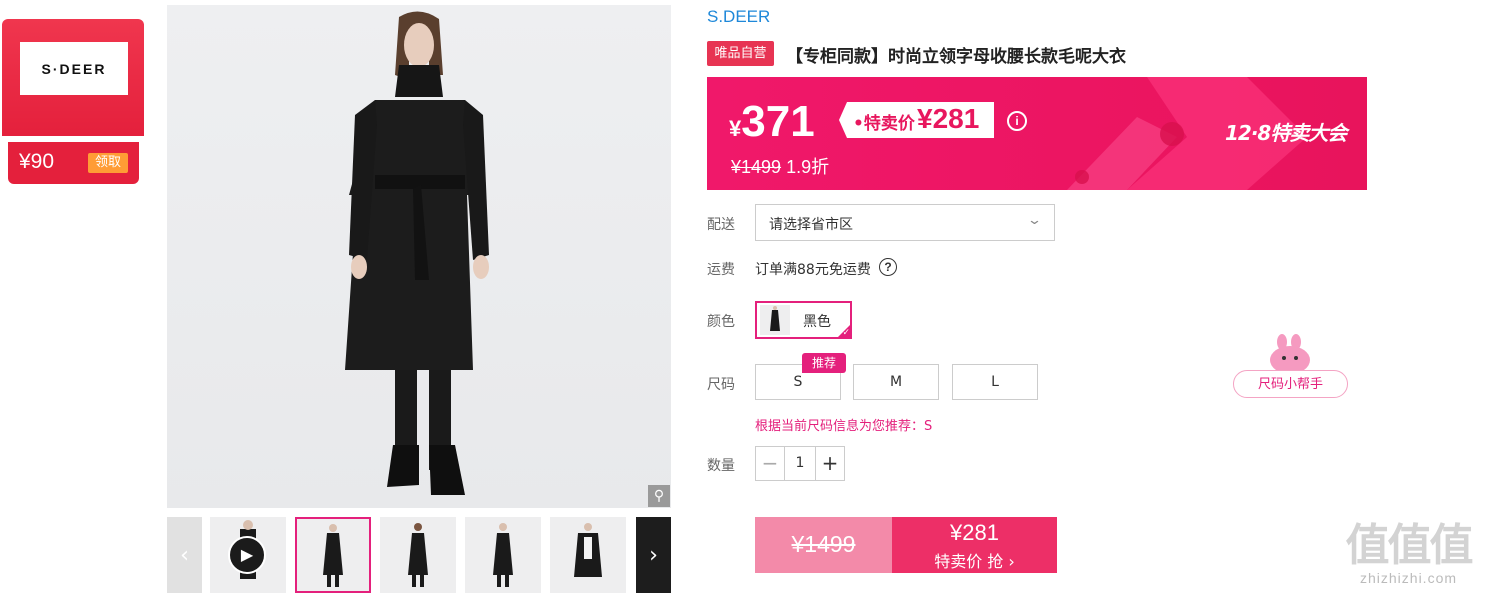 Image resolution: width=1487 pixels, height=604 pixels. I want to click on shipping-text: 订单满88元免运费, so click(813, 270).